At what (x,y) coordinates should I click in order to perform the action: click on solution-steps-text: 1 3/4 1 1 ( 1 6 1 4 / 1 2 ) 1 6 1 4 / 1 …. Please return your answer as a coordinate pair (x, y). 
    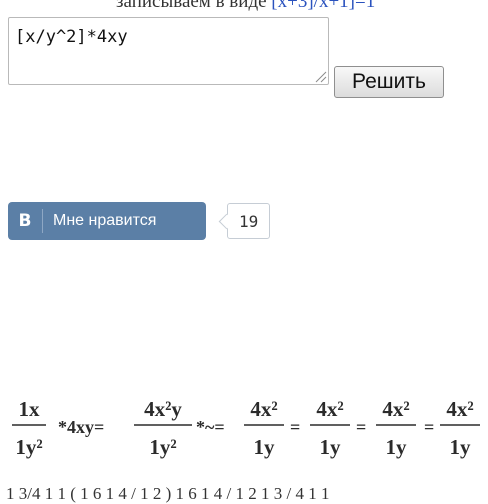
    Looking at the image, I should click on (168, 493).